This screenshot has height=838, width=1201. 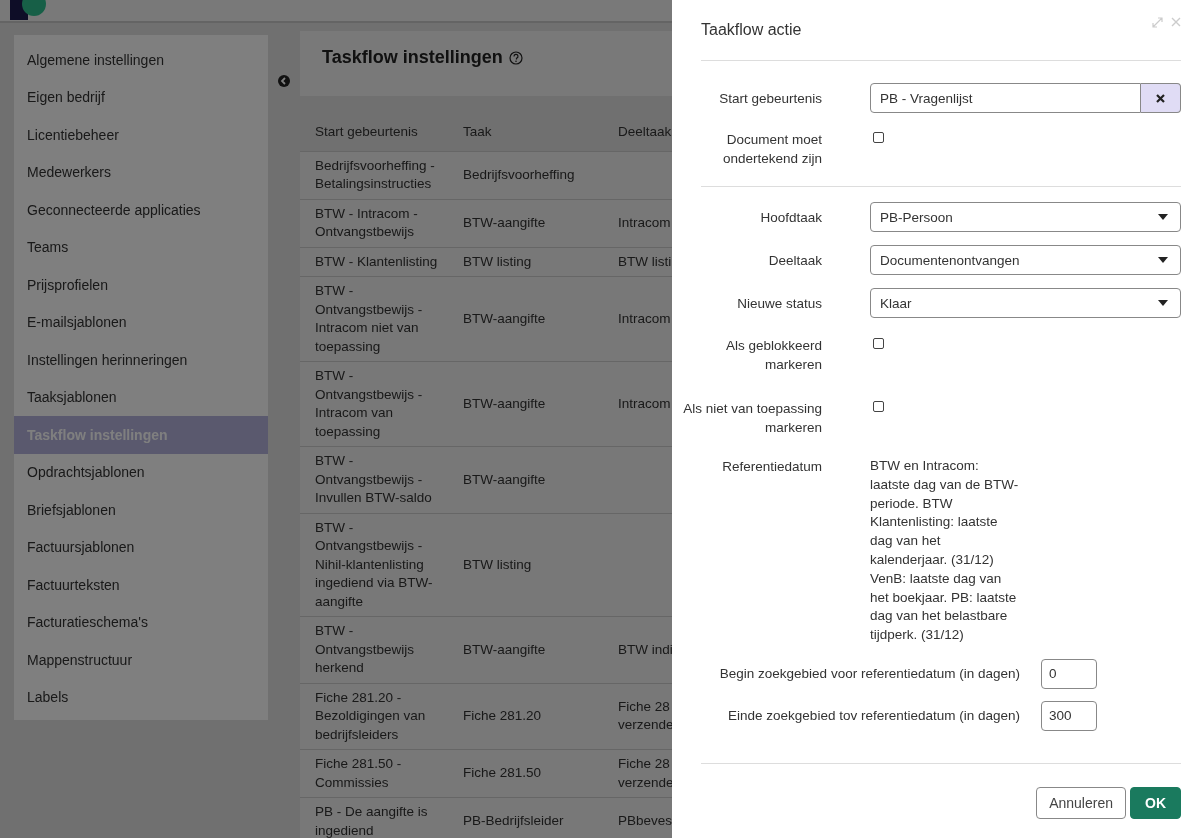 What do you see at coordinates (28, 10) in the screenshot?
I see `logo-icon` at bounding box center [28, 10].